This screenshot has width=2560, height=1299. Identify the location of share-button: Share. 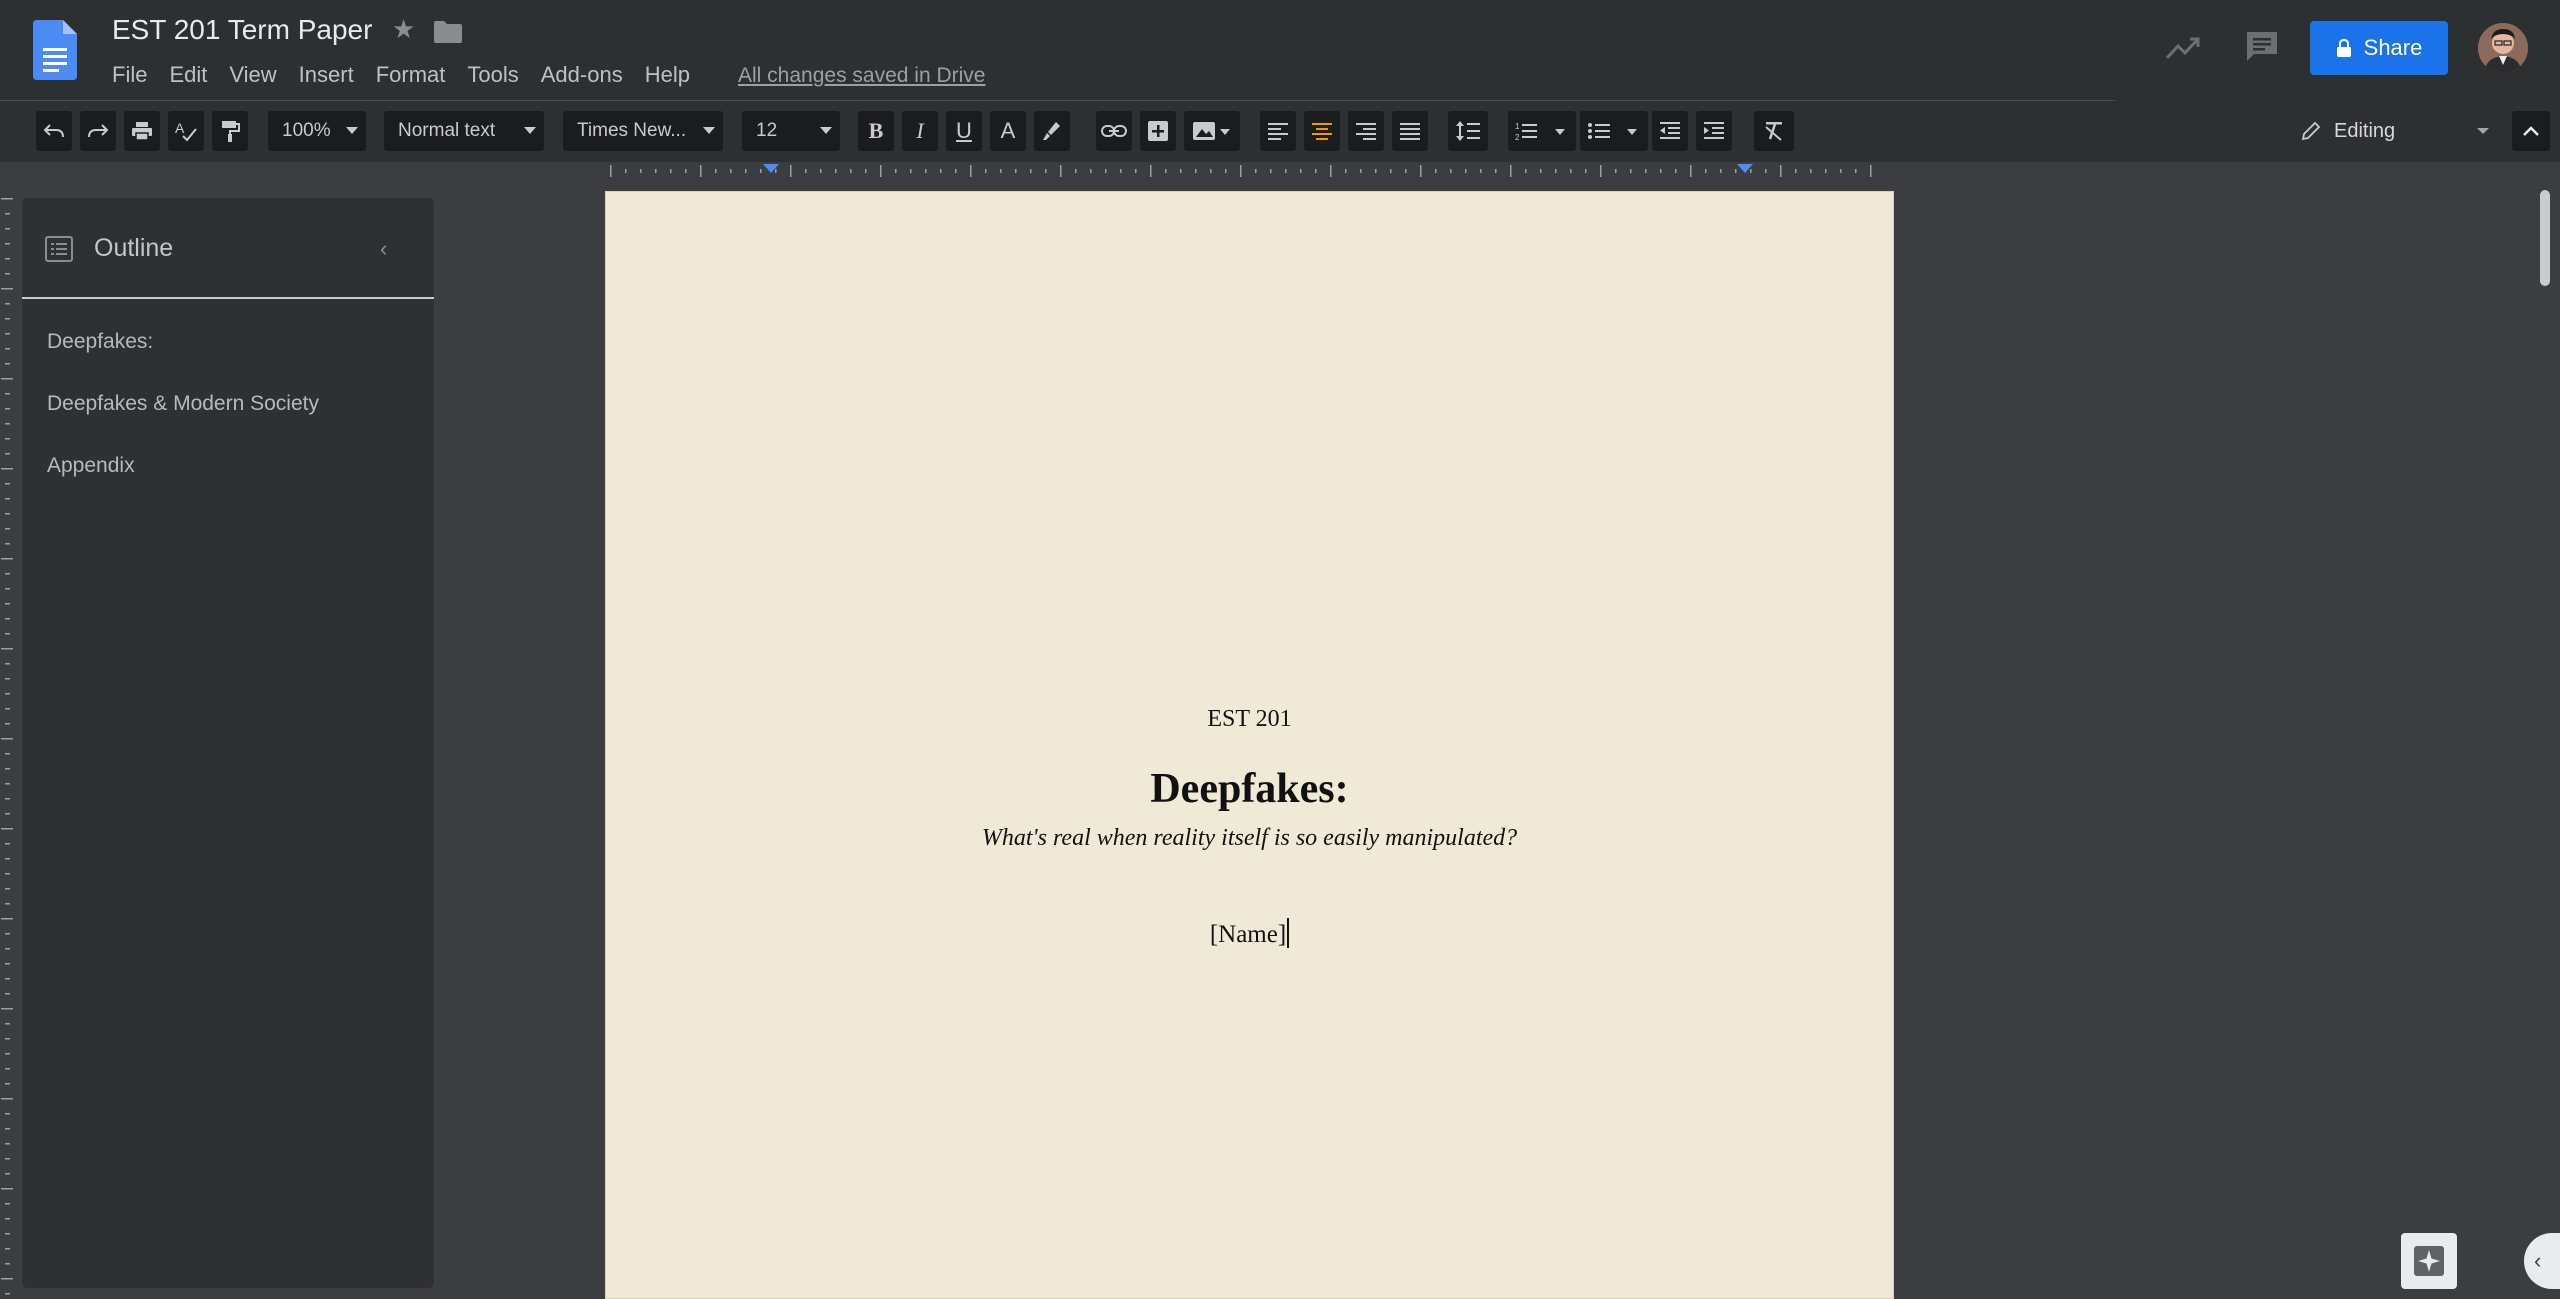
(2379, 48).